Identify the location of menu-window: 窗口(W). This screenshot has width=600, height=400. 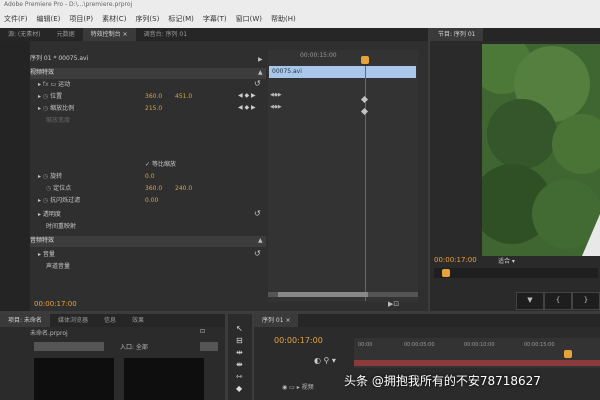
(249, 19).